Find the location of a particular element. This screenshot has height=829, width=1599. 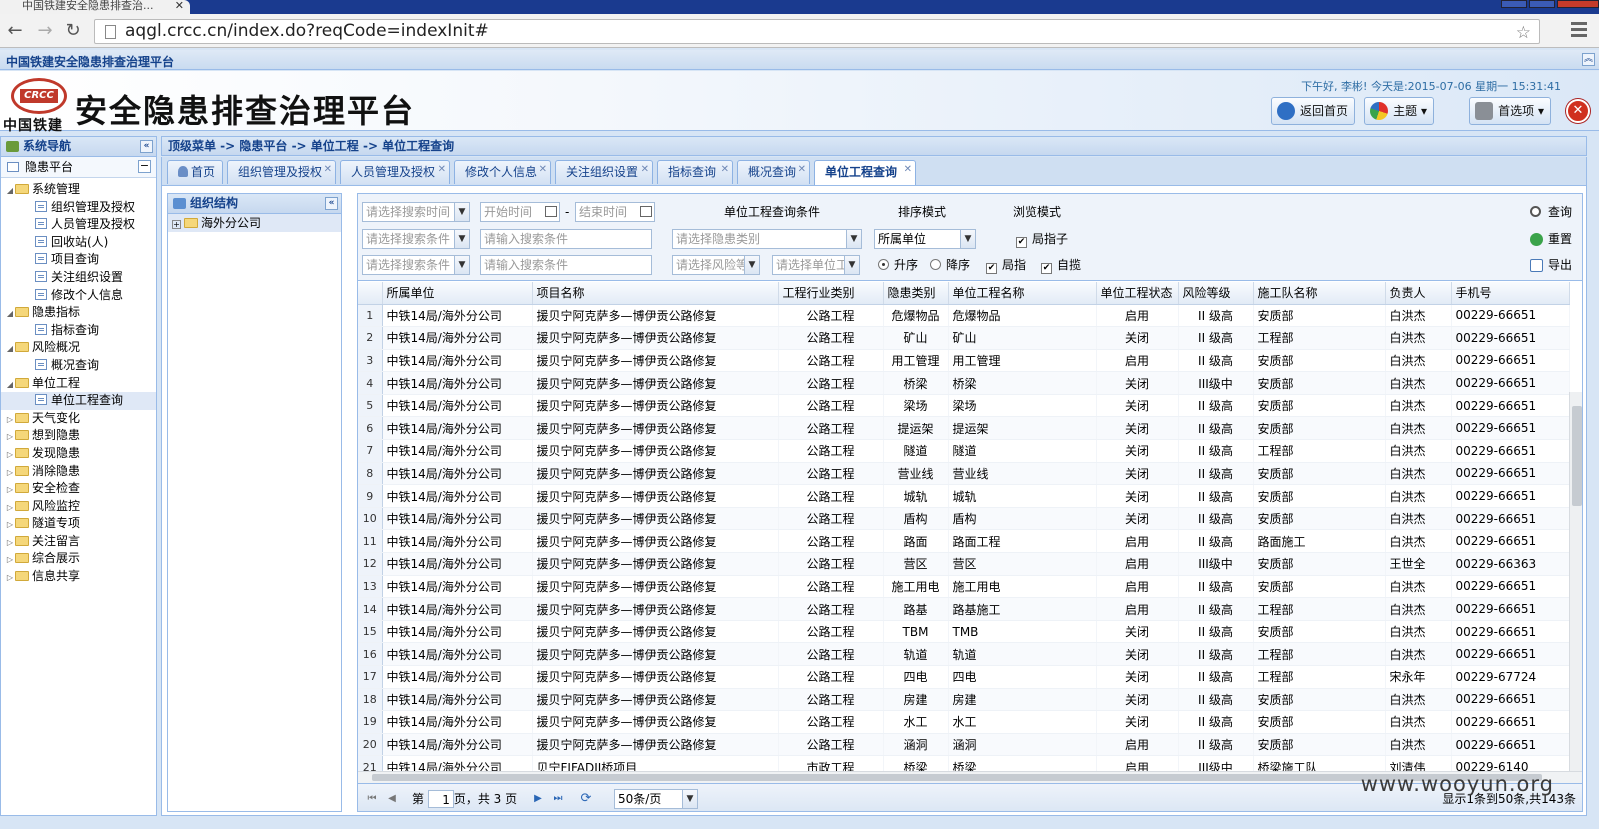

asc-radio: 升序 is located at coordinates (898, 265).